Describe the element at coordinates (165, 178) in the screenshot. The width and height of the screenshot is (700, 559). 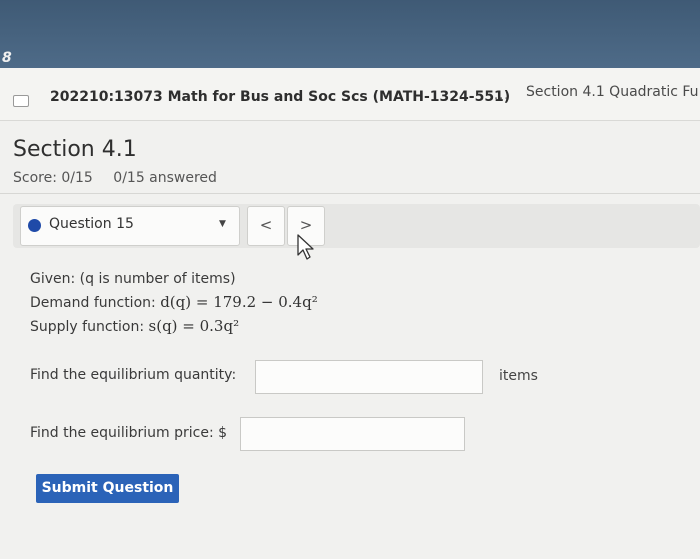
I see `answered-text: 0/15 answered` at that location.